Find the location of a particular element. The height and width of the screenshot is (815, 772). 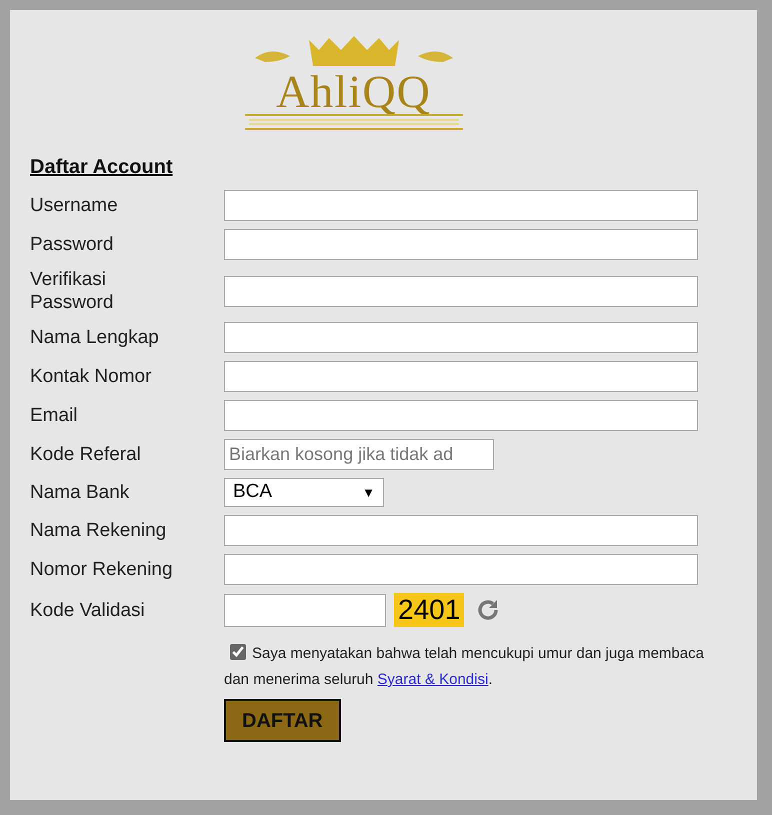

field-label: Kontak Nomor is located at coordinates (91, 376).